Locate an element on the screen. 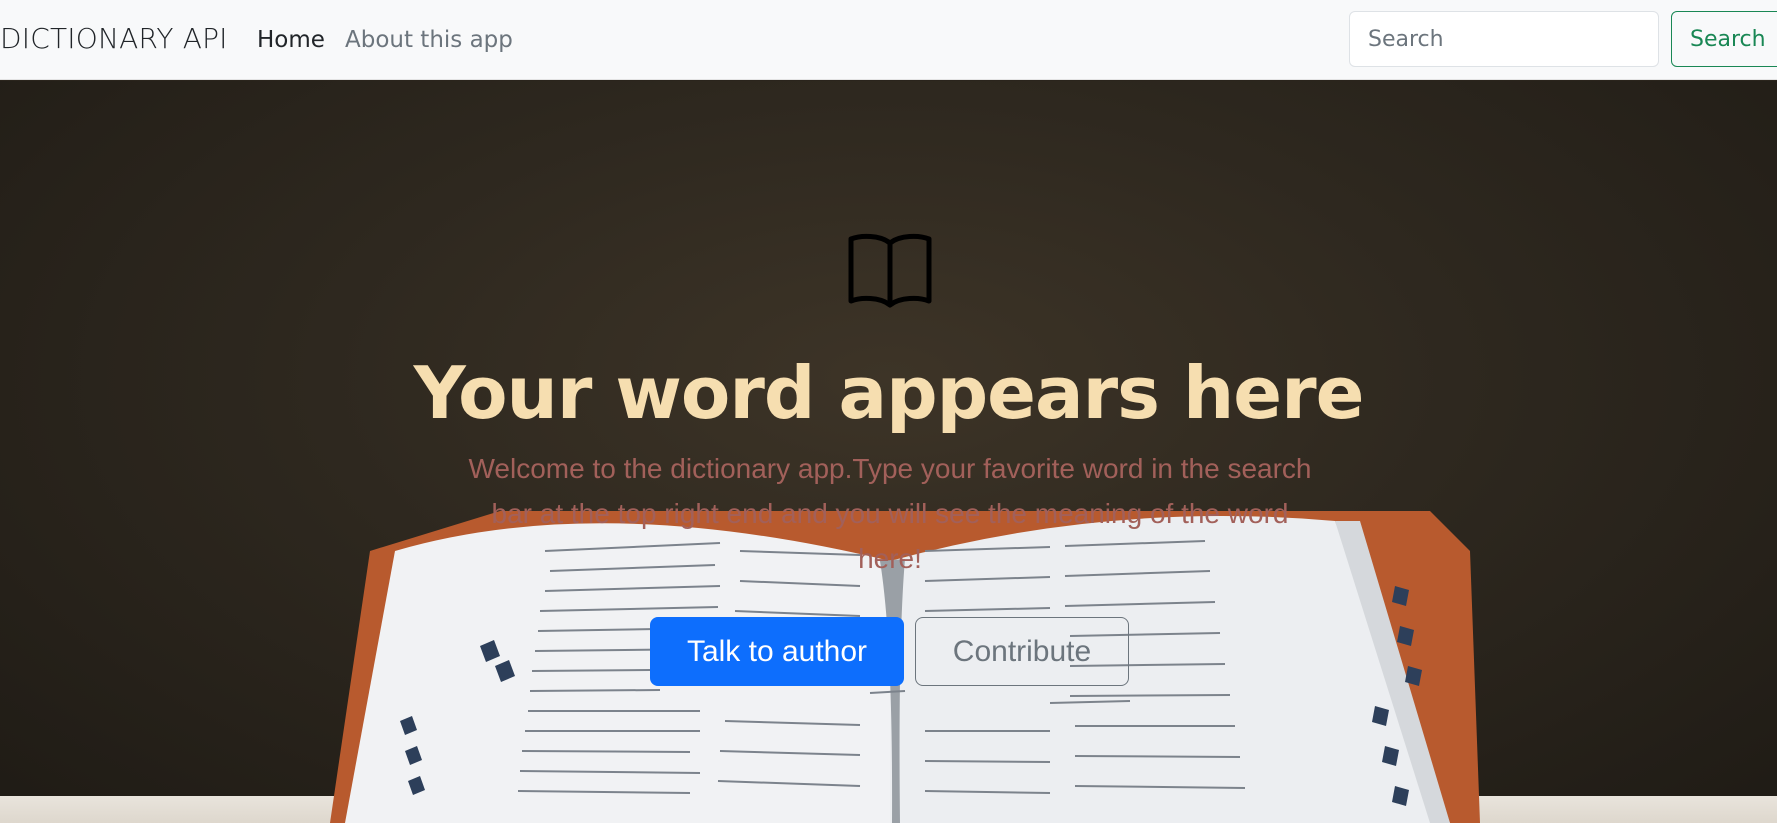 Image resolution: width=1777 pixels, height=823 pixels. nav-link-about: About this app is located at coordinates (429, 40).